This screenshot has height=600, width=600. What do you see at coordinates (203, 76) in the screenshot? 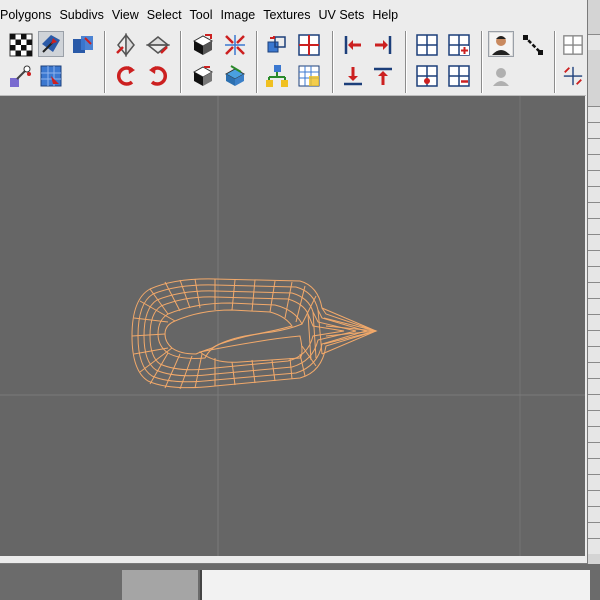
I see `checker-select-icon` at bounding box center [203, 76].